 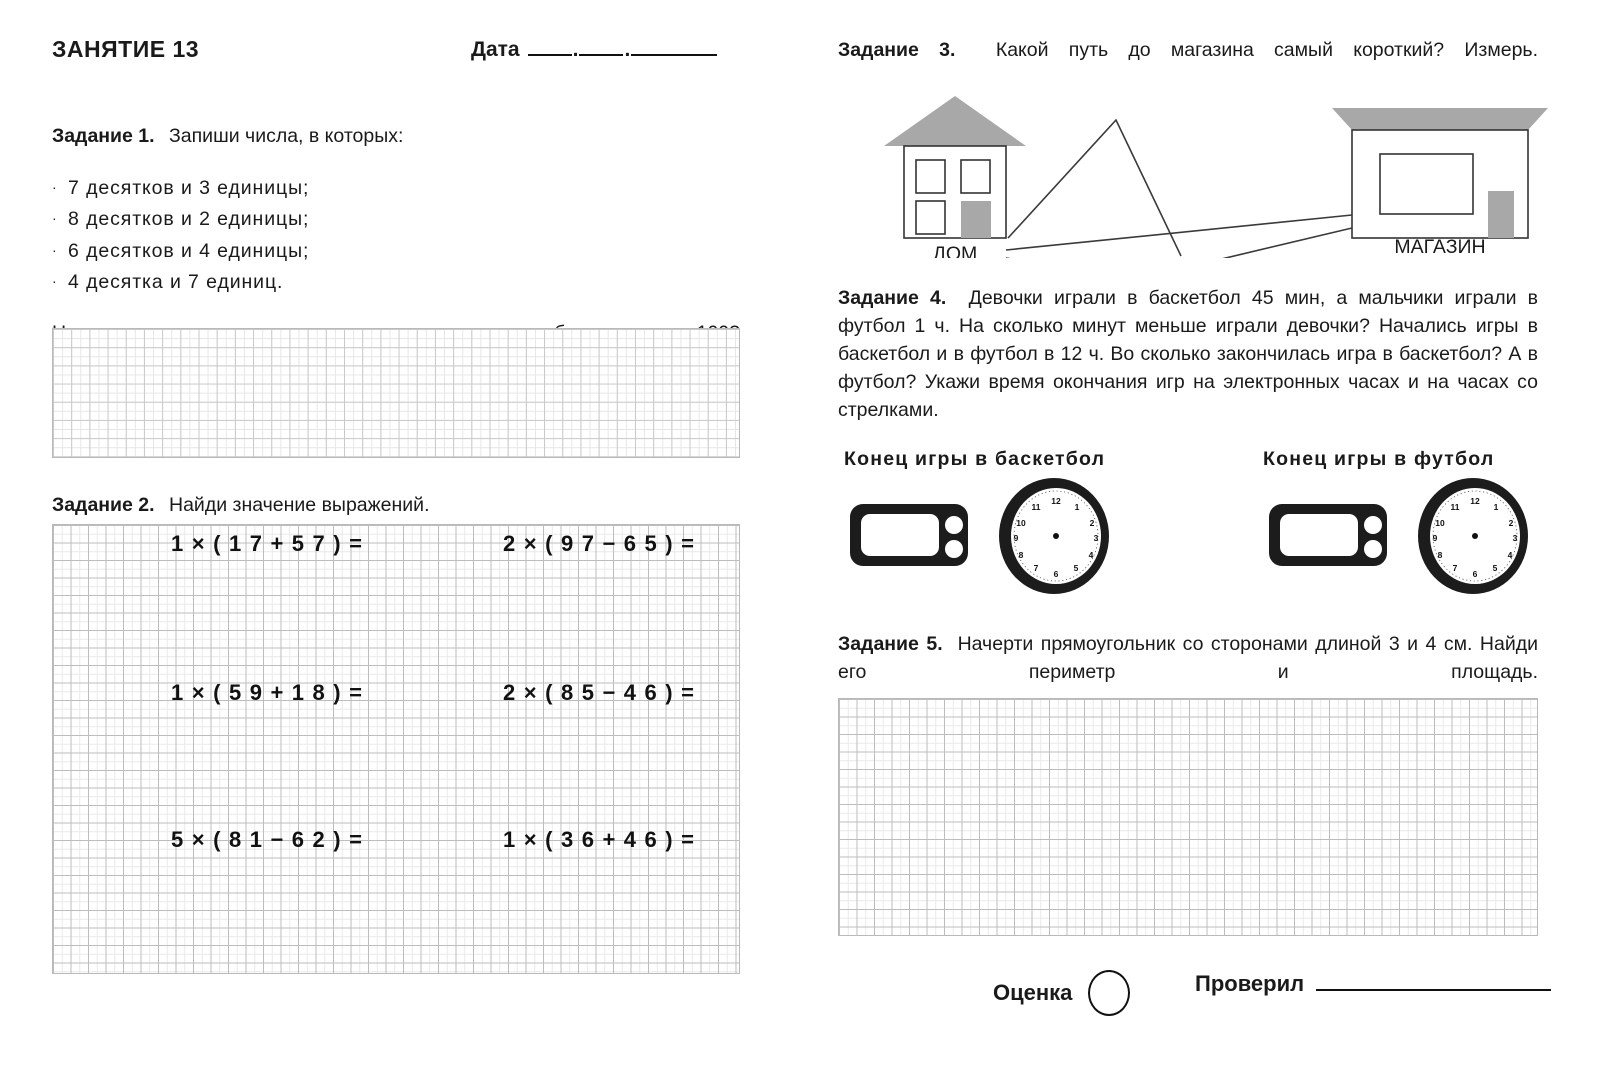 What do you see at coordinates (397, 283) in the screenshot?
I see `list-item: · 4 десятка и 7 единиц.` at bounding box center [397, 283].